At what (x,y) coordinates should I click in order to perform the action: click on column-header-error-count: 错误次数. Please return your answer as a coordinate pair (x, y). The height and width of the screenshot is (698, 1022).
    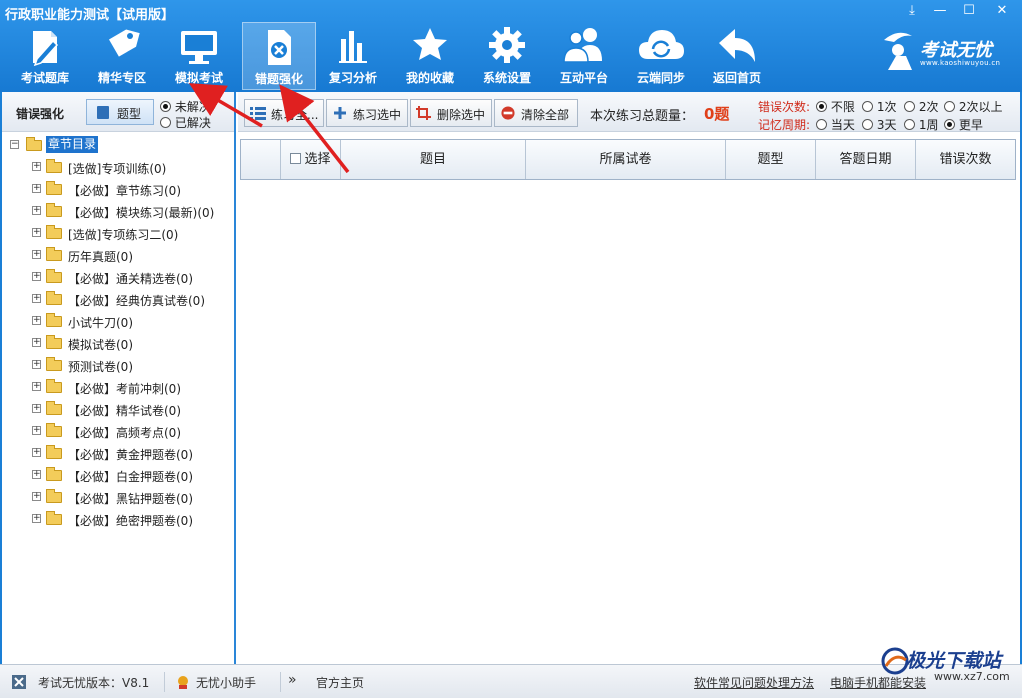
    Looking at the image, I should click on (965, 159).